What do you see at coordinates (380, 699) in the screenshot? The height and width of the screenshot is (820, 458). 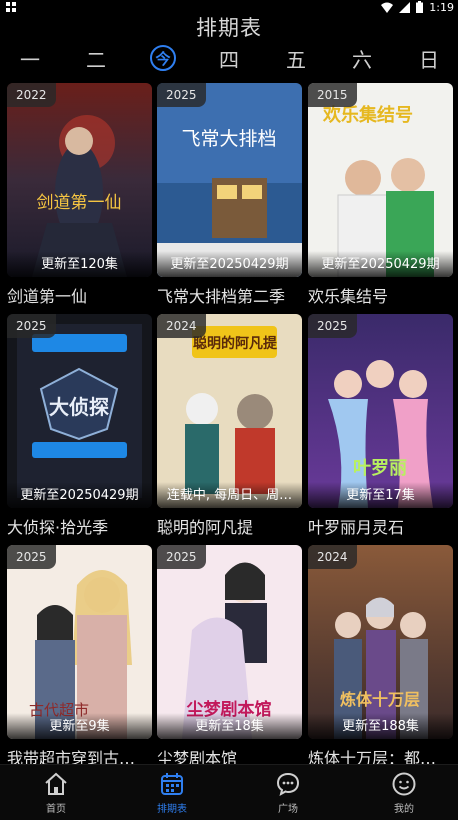 I see `poster-title-text: 炼体十万层` at bounding box center [380, 699].